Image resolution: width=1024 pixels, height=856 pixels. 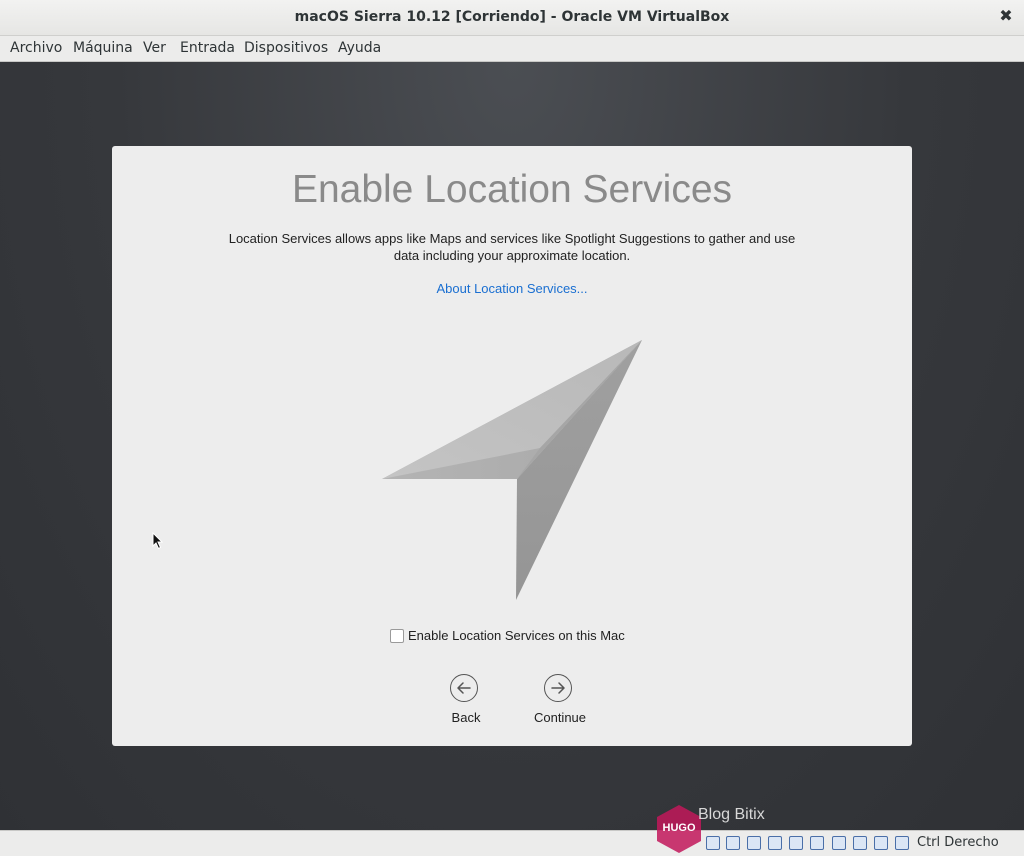 I want to click on host-key-label: Ctrl Derecho, so click(x=958, y=842).